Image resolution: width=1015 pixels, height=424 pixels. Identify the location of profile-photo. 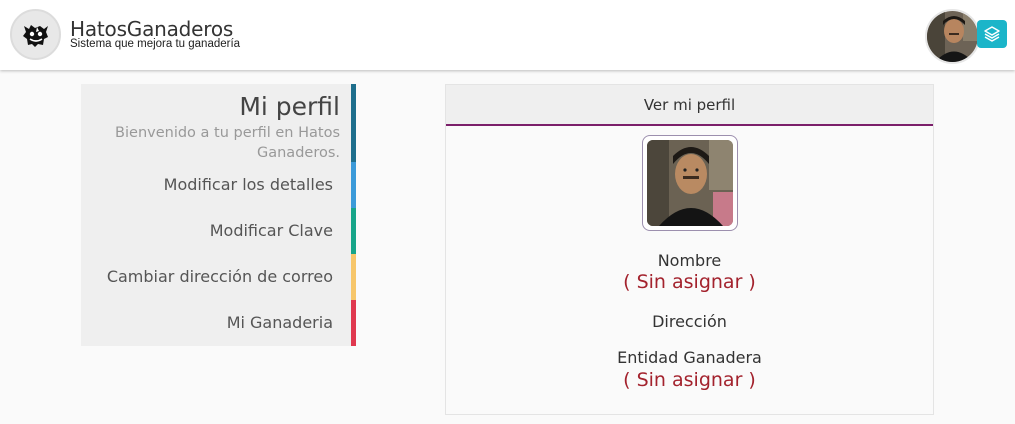
(690, 183).